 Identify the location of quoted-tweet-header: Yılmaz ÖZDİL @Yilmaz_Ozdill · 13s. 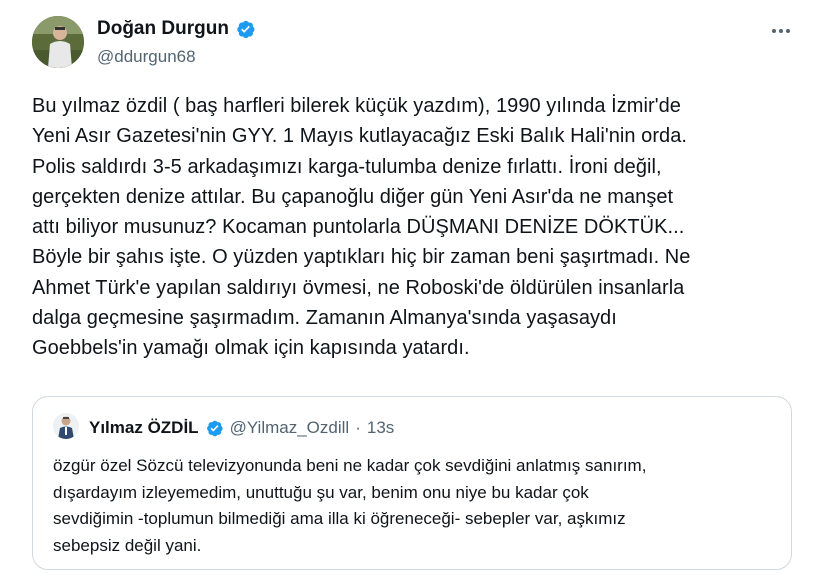
(241, 428).